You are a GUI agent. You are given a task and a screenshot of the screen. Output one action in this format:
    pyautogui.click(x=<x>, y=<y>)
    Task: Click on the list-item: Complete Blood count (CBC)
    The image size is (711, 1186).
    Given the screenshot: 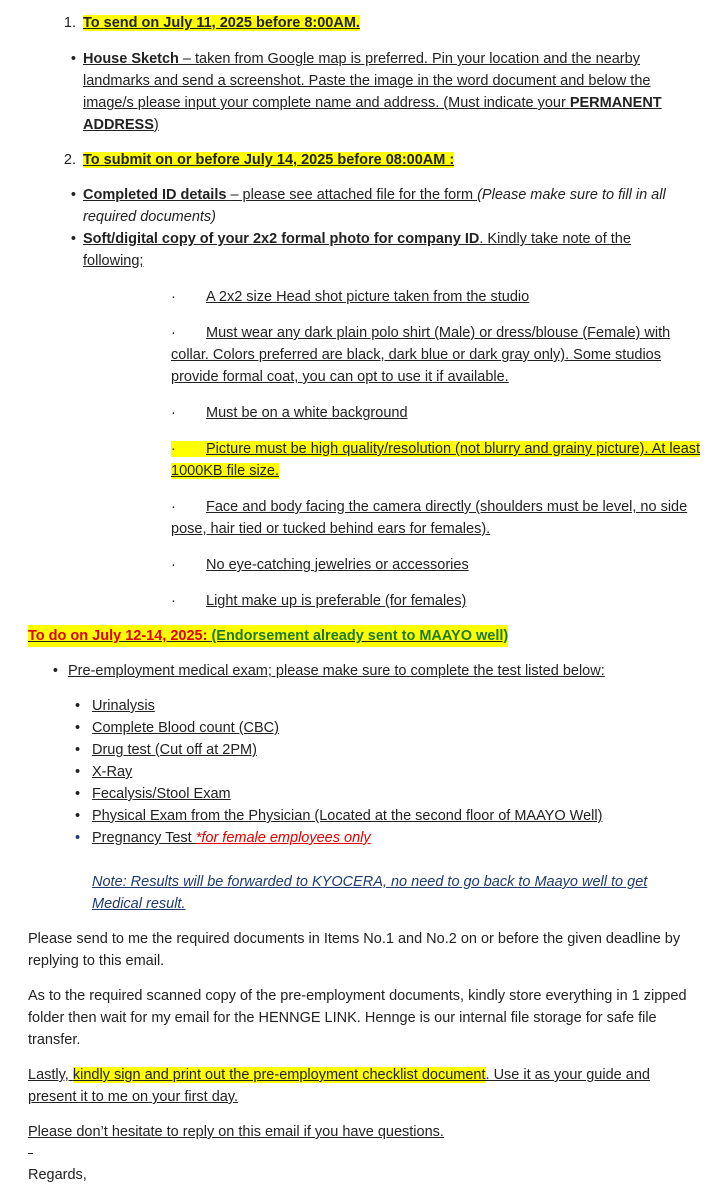 What is the action you would take?
    pyautogui.click(x=338, y=728)
    